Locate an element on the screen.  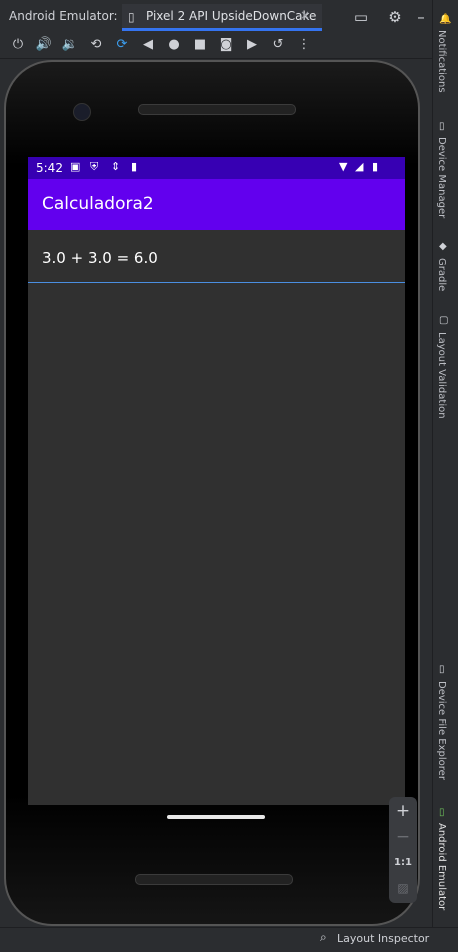
emulator-label: Android Emulator: is located at coordinates (63, 16).